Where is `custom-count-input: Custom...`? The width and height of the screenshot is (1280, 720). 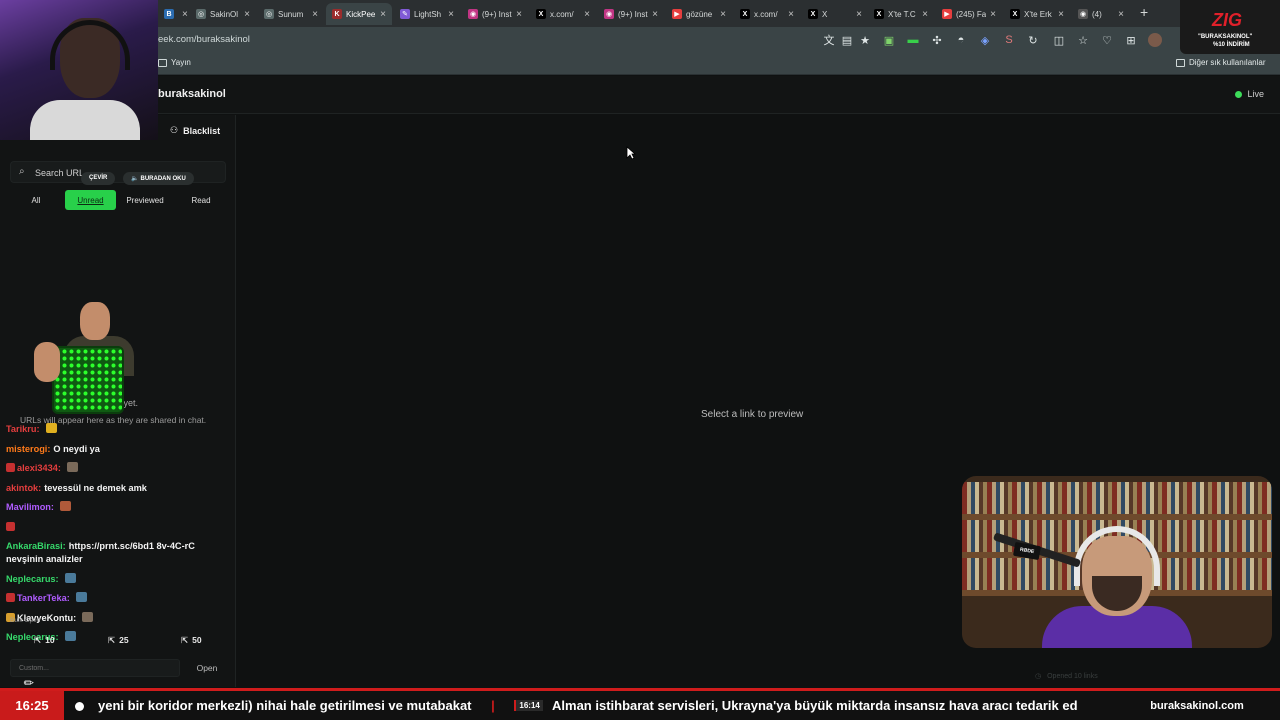 custom-count-input: Custom... is located at coordinates (95, 668).